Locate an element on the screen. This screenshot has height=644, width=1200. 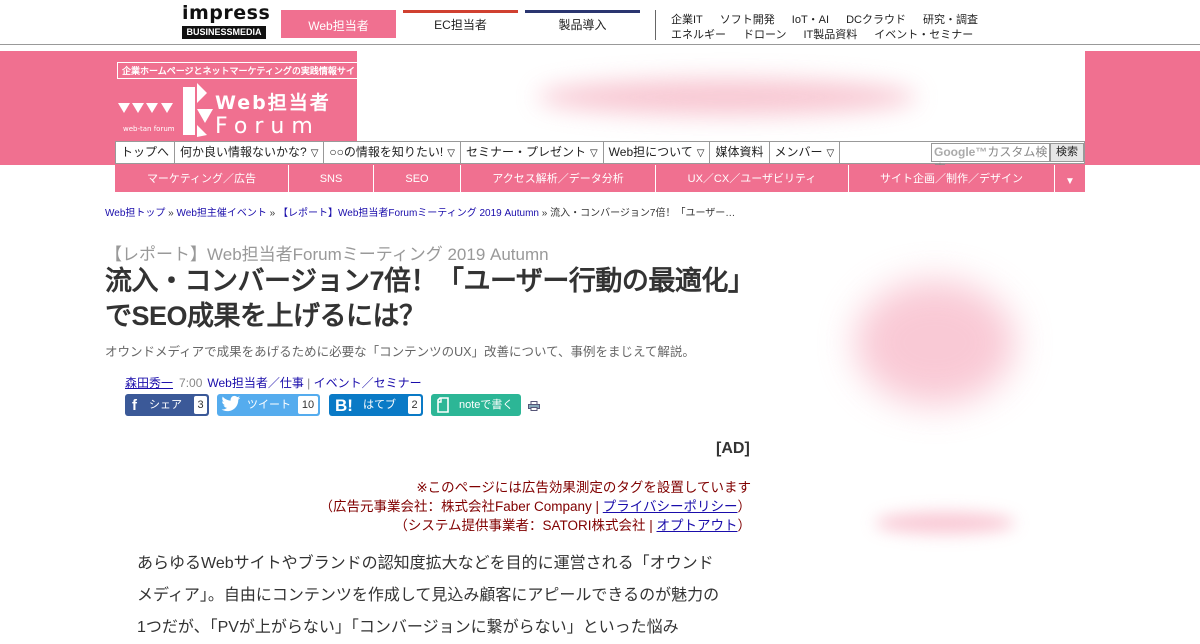
twitter-tweet-button: ツイート 10 is located at coordinates (268, 405).